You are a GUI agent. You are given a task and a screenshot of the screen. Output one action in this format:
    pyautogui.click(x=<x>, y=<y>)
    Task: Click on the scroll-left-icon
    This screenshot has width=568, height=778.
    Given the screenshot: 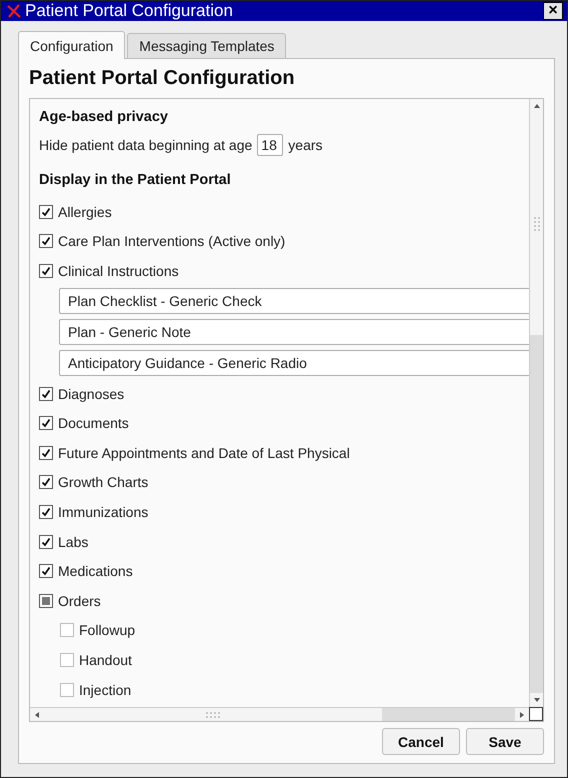 What is the action you would take?
    pyautogui.click(x=37, y=714)
    